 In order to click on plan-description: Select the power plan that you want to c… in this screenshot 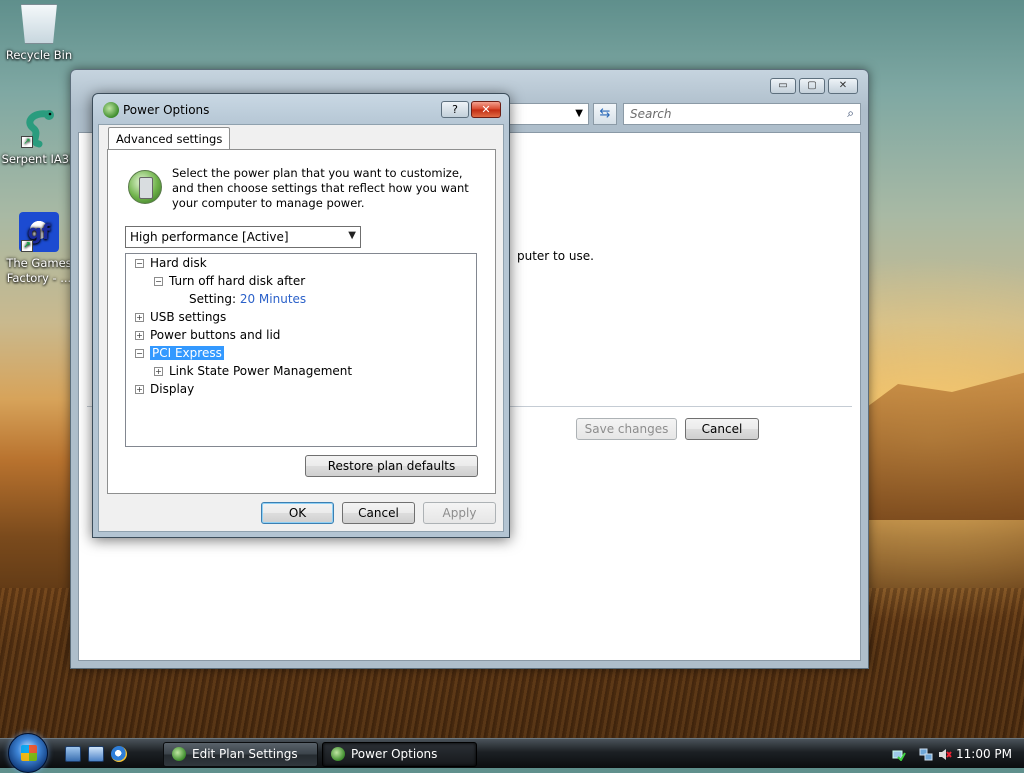, I will do `click(320, 188)`.